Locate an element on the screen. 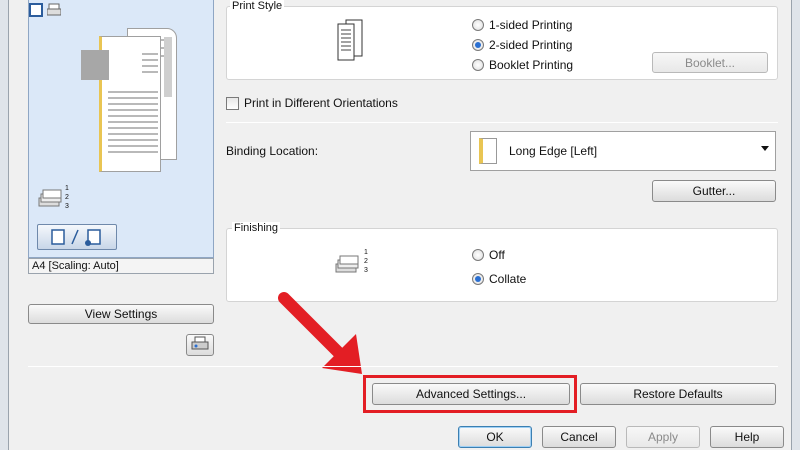 The image size is (800, 450). orientation-checkbox-row: Print in Different Orientations is located at coordinates (312, 103).